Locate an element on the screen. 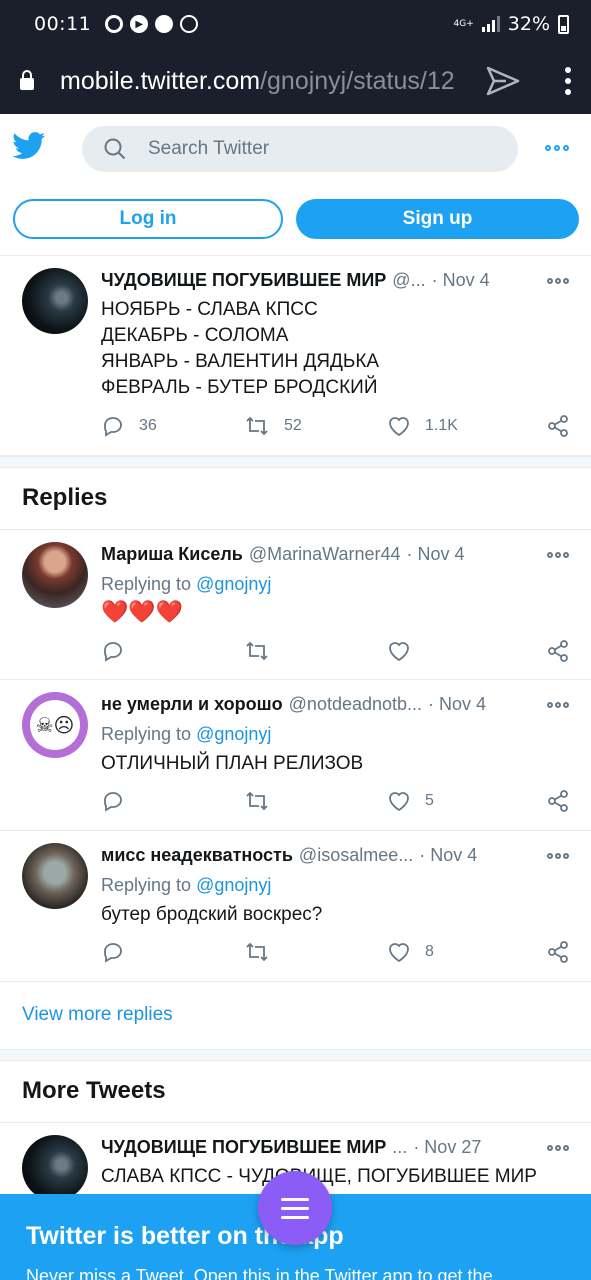 The width and height of the screenshot is (591, 1280). tweet-text: бутер бродский воскрес? is located at coordinates (212, 914).